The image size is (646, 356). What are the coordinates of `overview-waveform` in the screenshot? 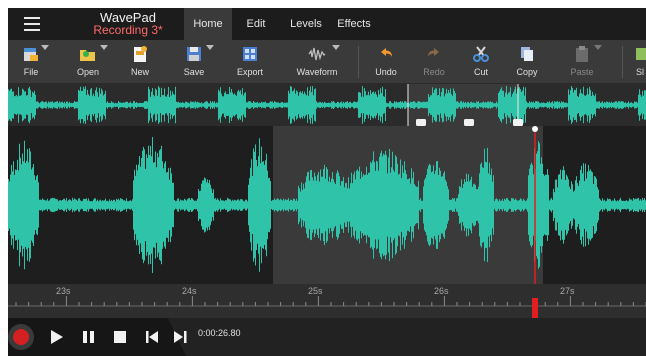 It's located at (327, 105).